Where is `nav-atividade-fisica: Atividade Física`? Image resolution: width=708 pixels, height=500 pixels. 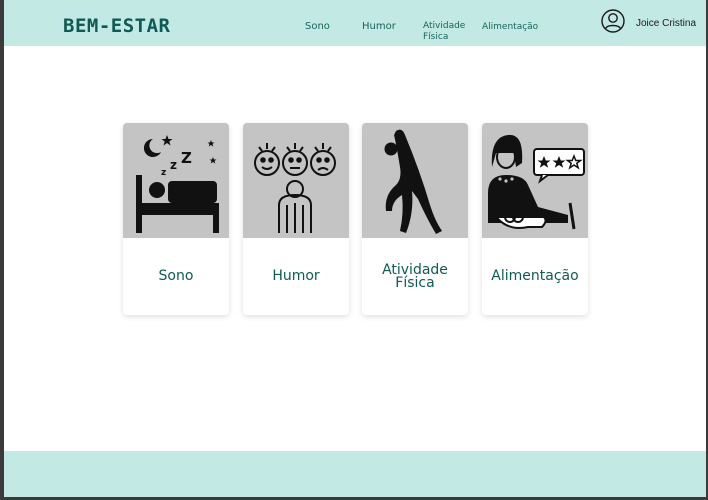 nav-atividade-fisica: Atividade Física is located at coordinates (446, 32).